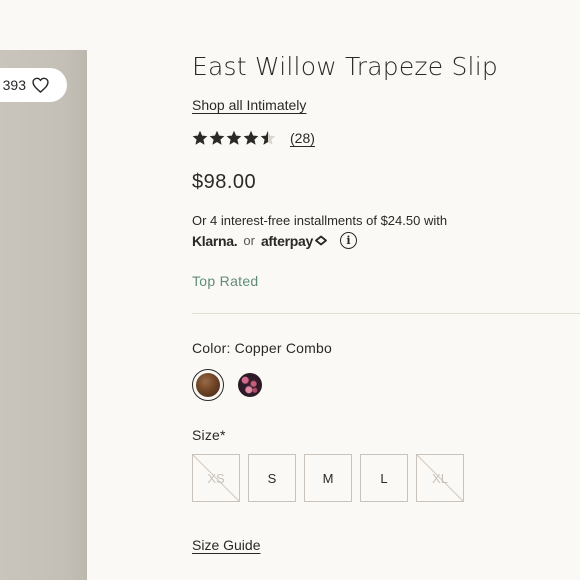 The height and width of the screenshot is (580, 580). I want to click on review-count-link: (28), so click(302, 138).